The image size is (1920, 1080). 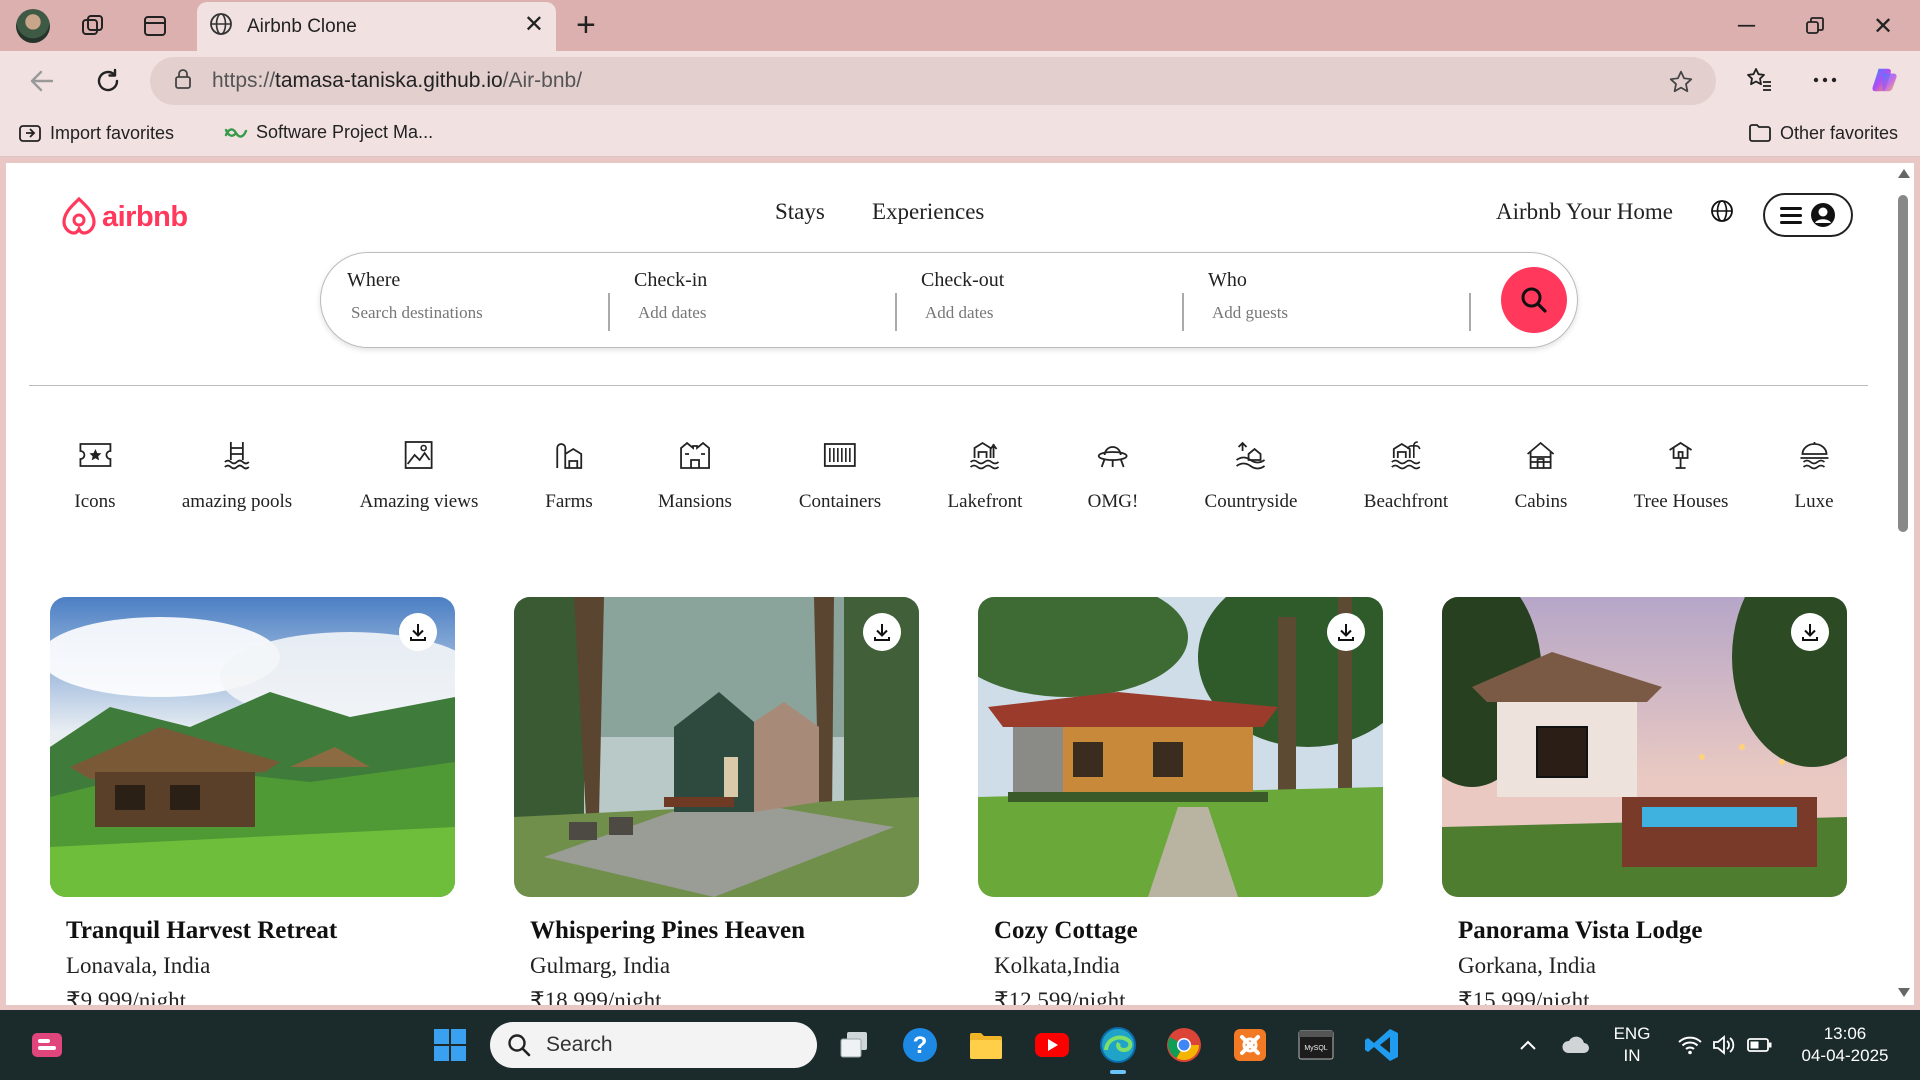 What do you see at coordinates (450, 1045) in the screenshot?
I see `start-windows-icon` at bounding box center [450, 1045].